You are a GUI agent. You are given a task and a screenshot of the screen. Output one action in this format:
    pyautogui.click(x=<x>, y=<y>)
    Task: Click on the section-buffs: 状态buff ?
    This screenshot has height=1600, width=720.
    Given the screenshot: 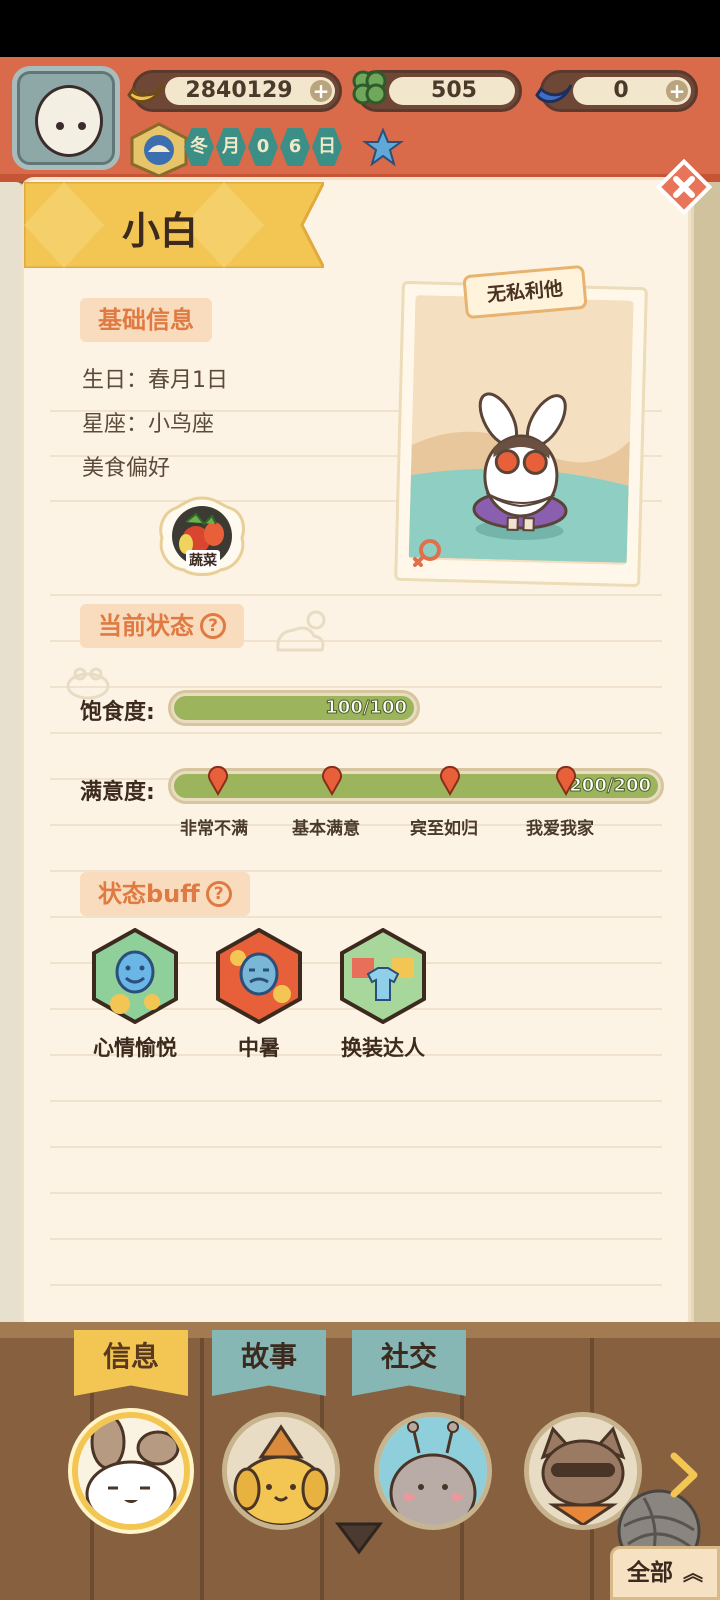 What is the action you would take?
    pyautogui.click(x=165, y=894)
    